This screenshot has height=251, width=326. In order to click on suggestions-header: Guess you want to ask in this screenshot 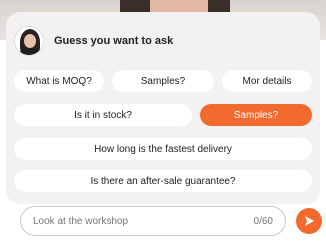, I will do `click(93, 41)`.